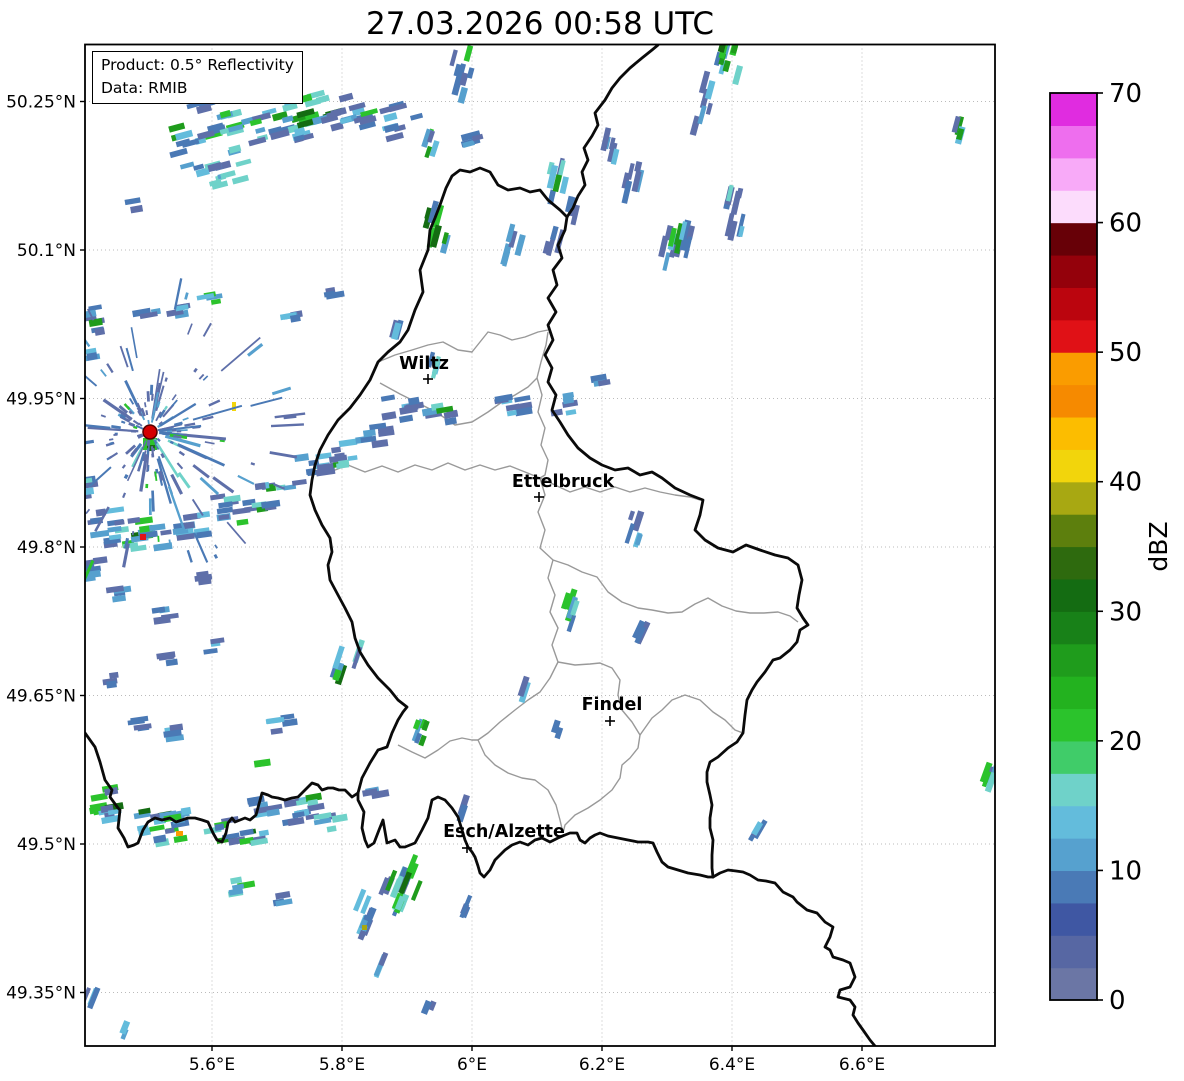 The image size is (1184, 1081). Describe the element at coordinates (41, 103) in the screenshot. I see `y-tick-label: 50.25°N` at that location.